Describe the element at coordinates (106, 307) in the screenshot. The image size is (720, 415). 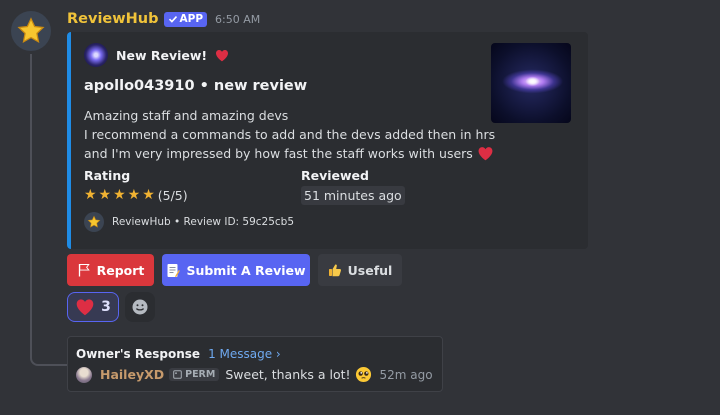
I see `reaction-count: 3` at that location.